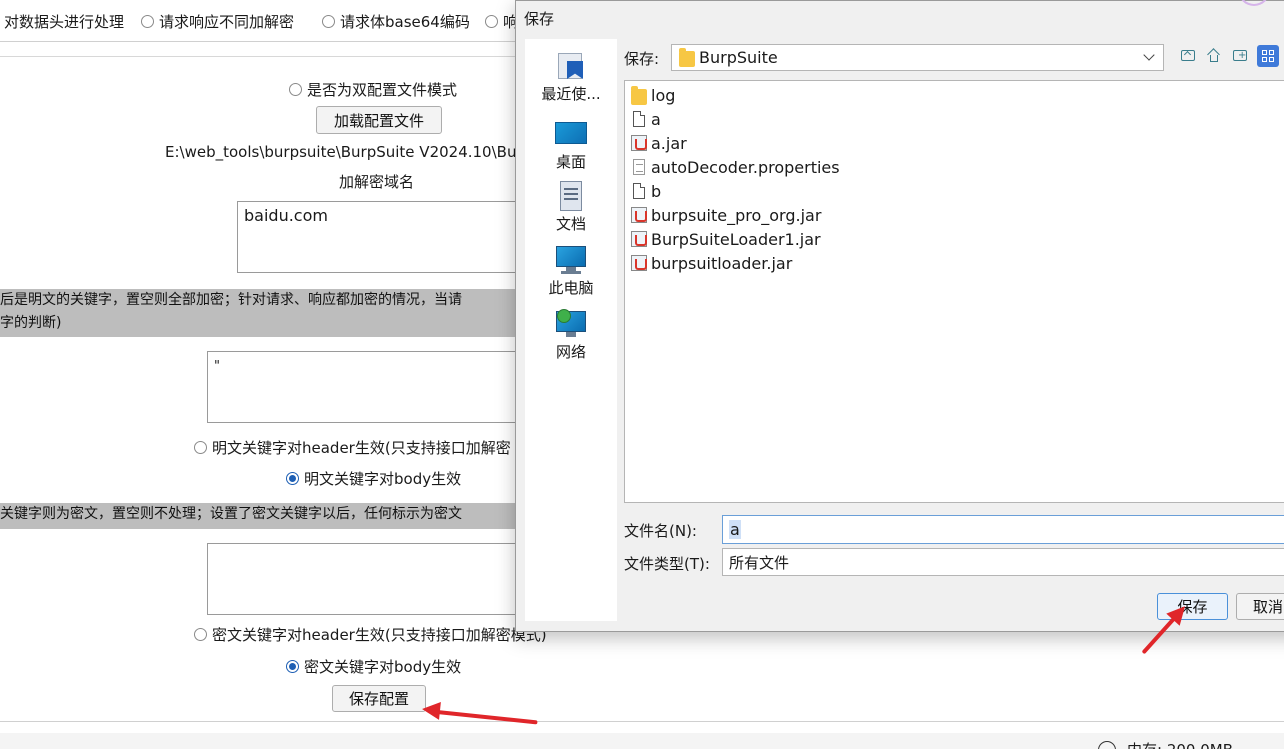  Describe the element at coordinates (1180, 744) in the screenshot. I see `memory-text: 内存: 200.0MB` at that location.